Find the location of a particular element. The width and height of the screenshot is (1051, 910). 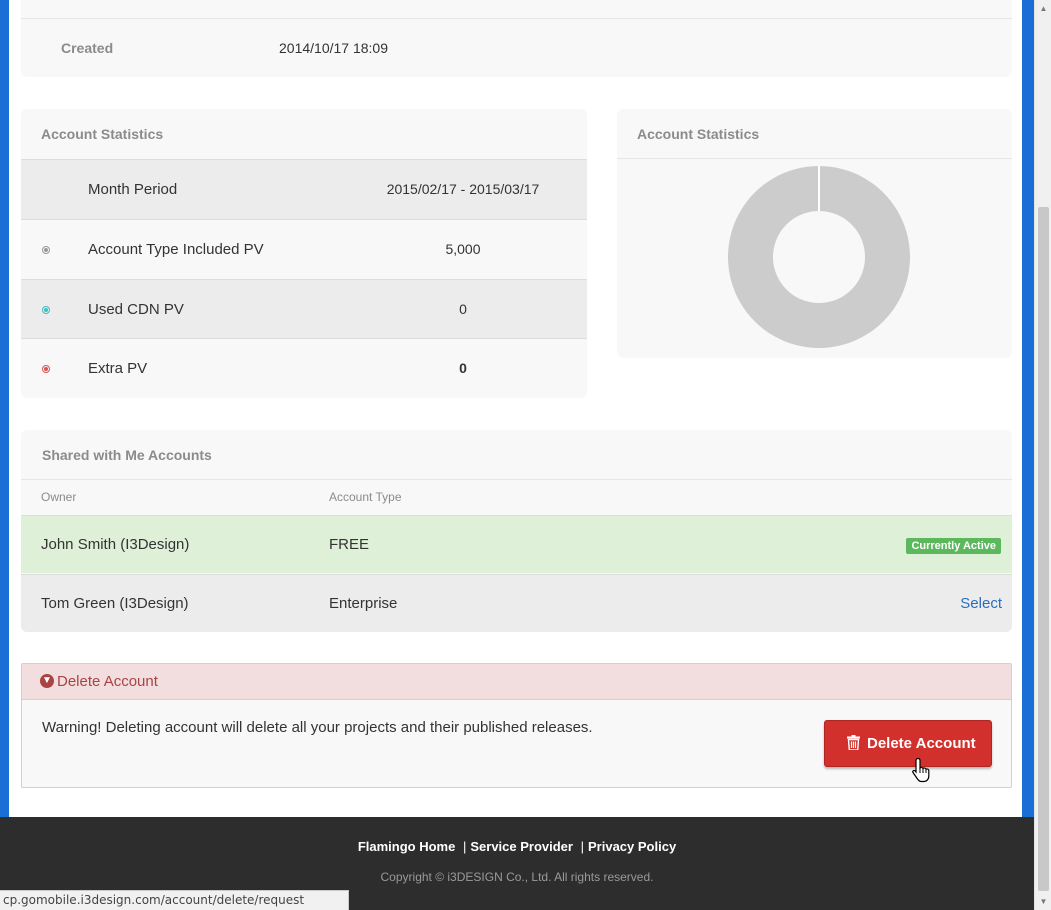

donut-chart is located at coordinates (818, 257).